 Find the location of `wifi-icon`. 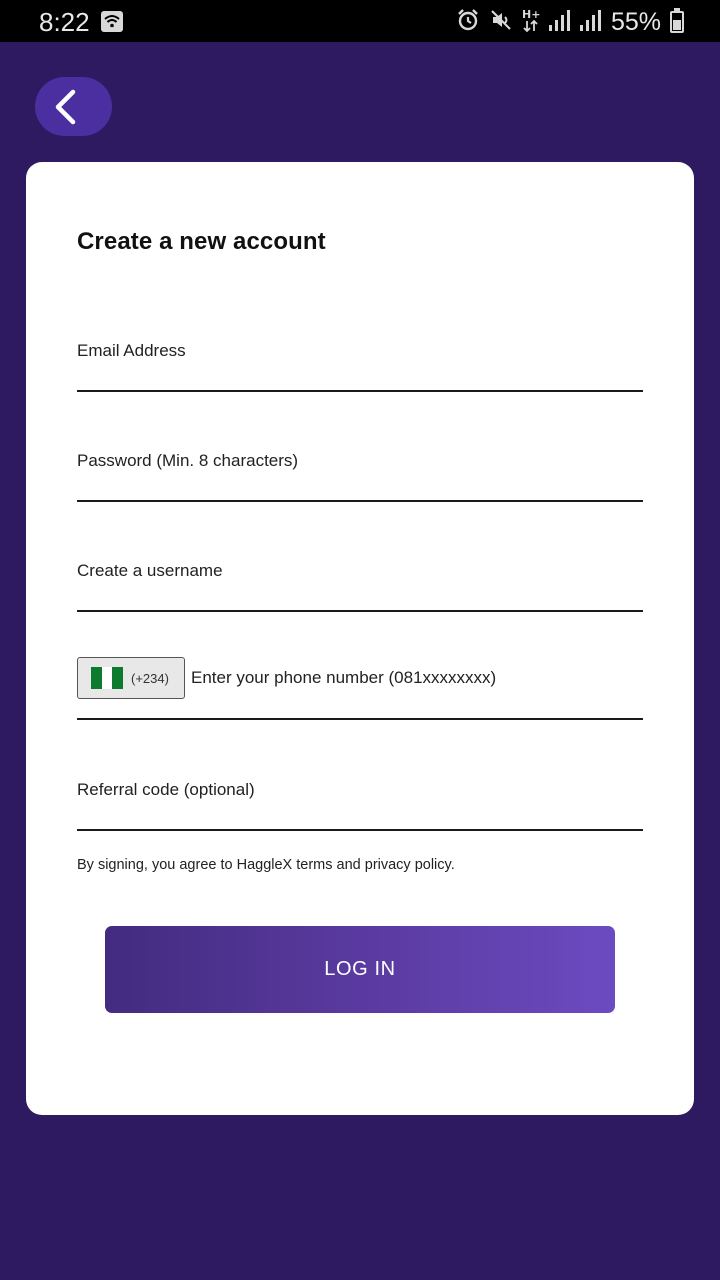

wifi-icon is located at coordinates (112, 21).